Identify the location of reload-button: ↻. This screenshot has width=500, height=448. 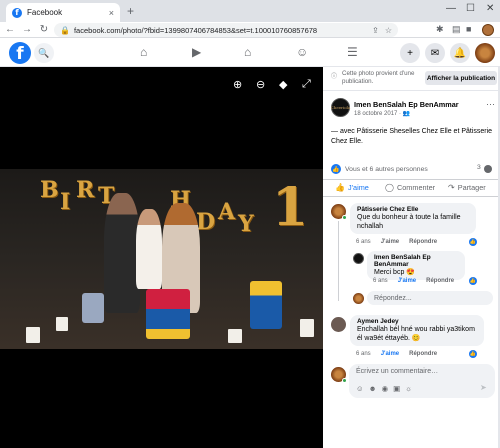
(44, 29).